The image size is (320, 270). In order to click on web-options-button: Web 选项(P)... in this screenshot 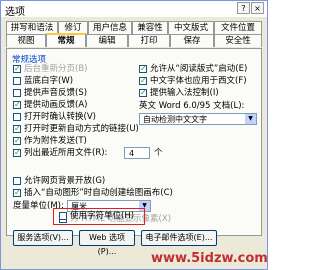, I will do `click(107, 243)`.